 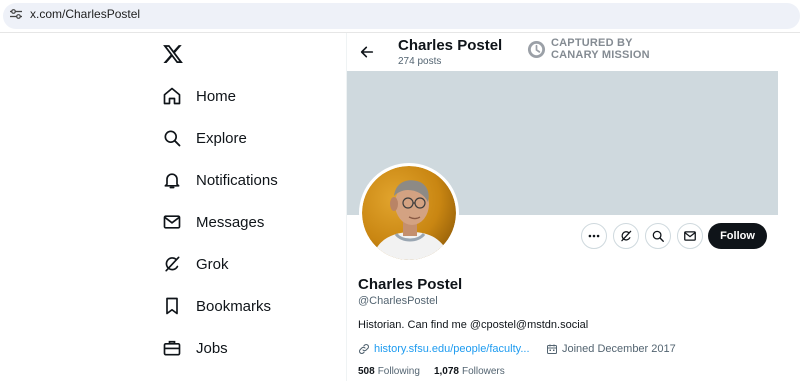 I want to click on arrow-left-icon, so click(x=367, y=52).